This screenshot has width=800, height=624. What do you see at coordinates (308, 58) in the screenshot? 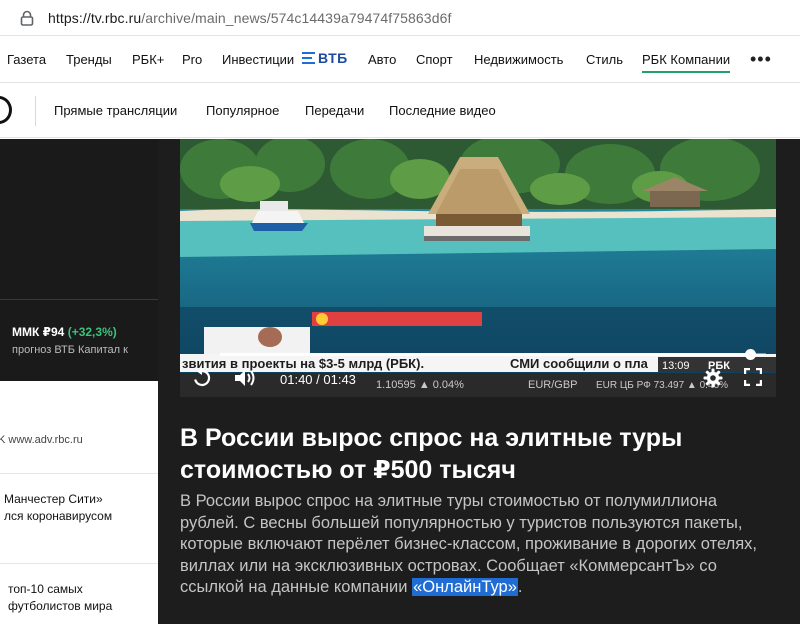
I see `vtb-logo-icon` at bounding box center [308, 58].